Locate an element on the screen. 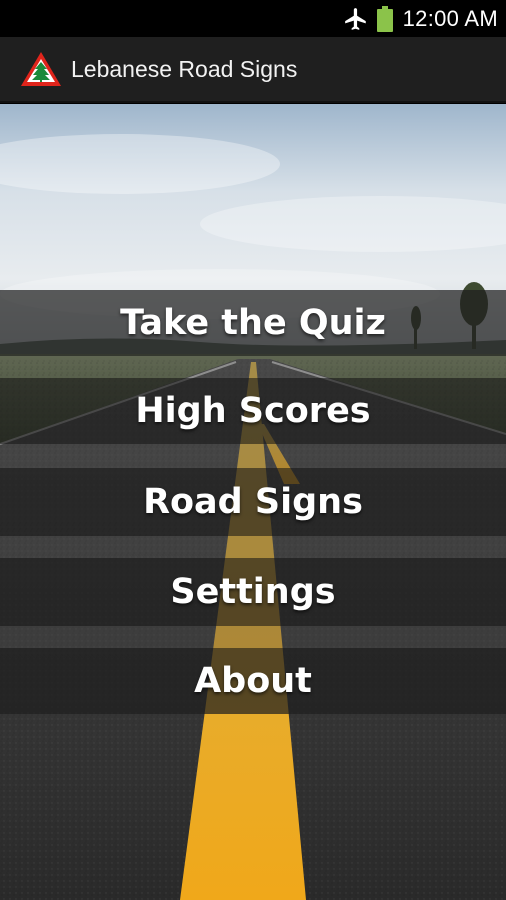  lebanon-cedar-warning-sign-icon is located at coordinates (41, 69).